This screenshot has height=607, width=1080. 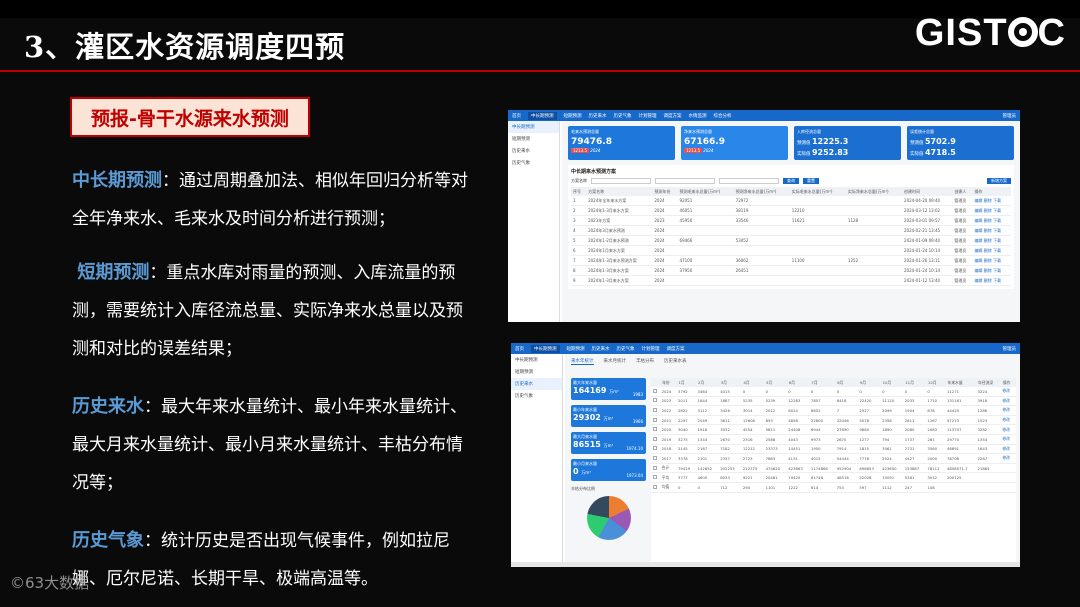 I want to click on tab-distribution: 丰枯分布, so click(x=645, y=361).